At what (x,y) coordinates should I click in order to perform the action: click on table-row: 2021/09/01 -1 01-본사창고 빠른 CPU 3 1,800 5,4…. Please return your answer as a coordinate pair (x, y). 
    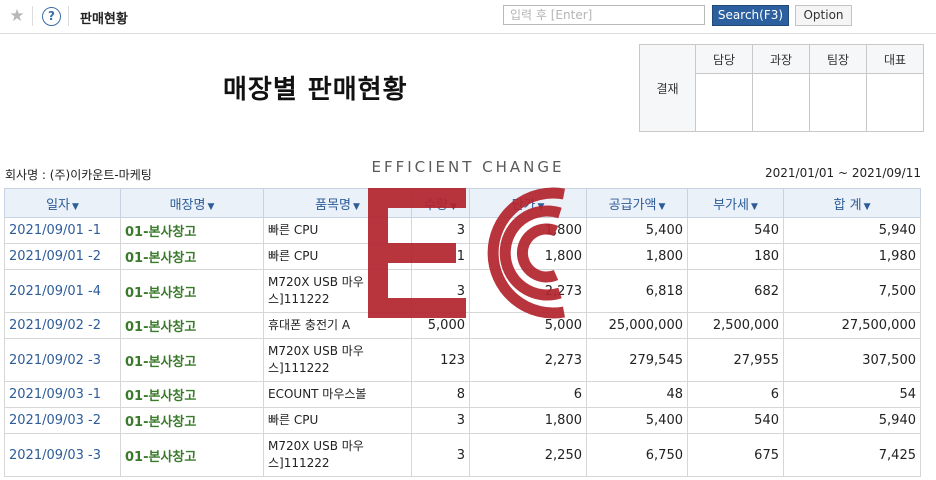
    Looking at the image, I should click on (462, 230).